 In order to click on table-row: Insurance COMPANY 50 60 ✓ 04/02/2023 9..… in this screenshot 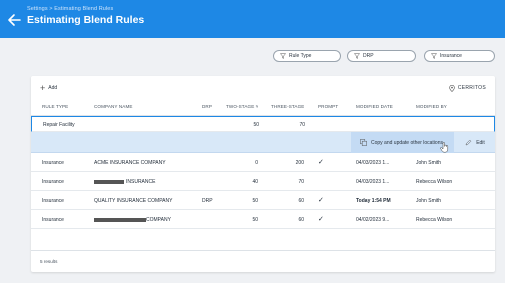, I will do `click(263, 219)`.